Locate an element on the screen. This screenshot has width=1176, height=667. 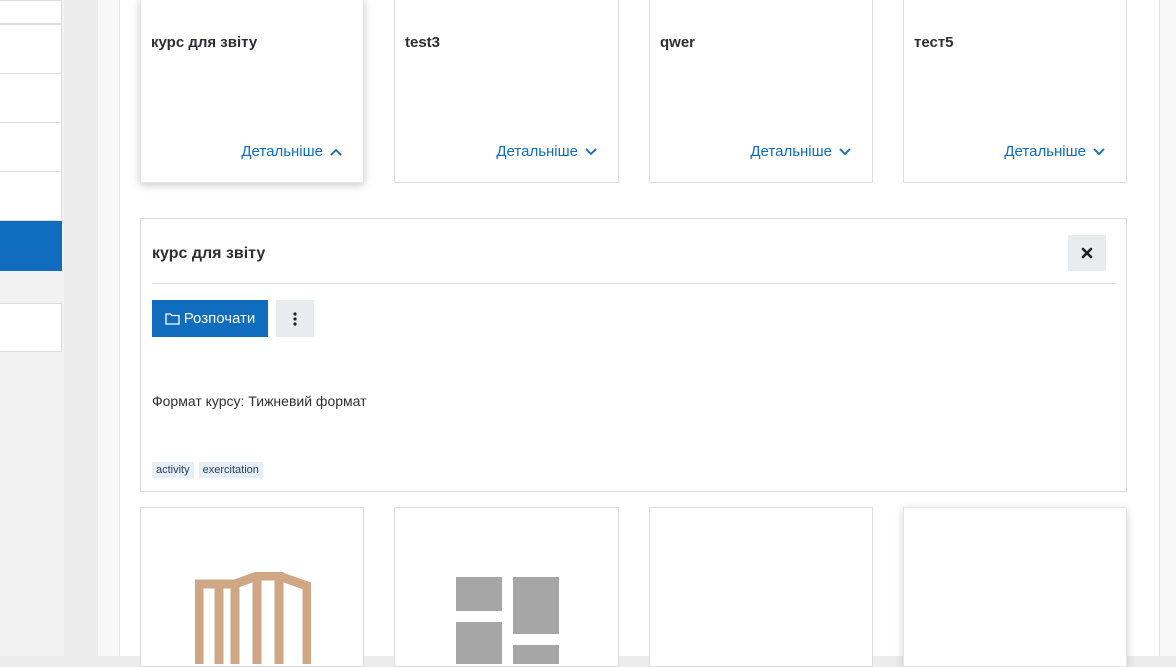
tag-badge: exercitation is located at coordinates (230, 470).